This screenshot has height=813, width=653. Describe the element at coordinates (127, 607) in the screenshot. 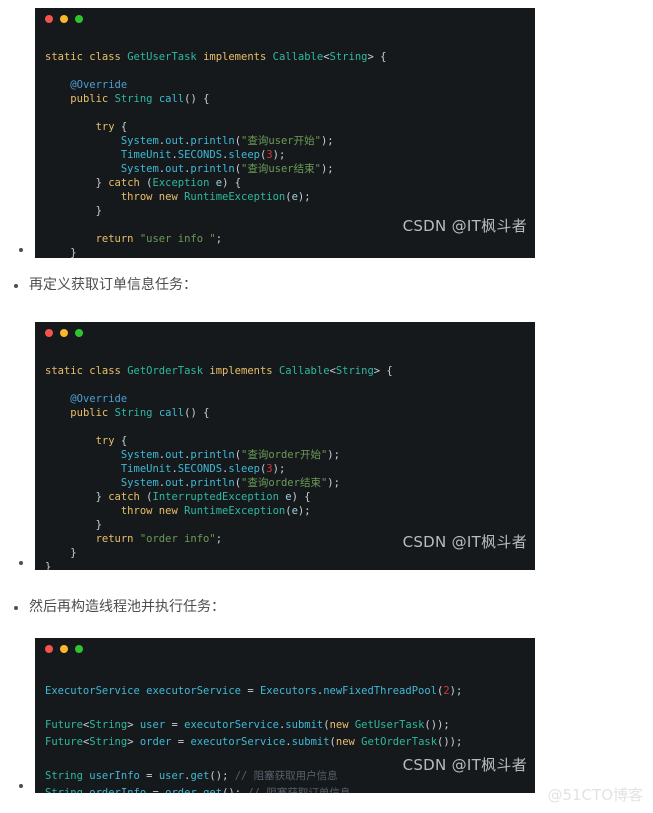

I see `list-item-label: 然后再构造线程池并执行任务：` at that location.